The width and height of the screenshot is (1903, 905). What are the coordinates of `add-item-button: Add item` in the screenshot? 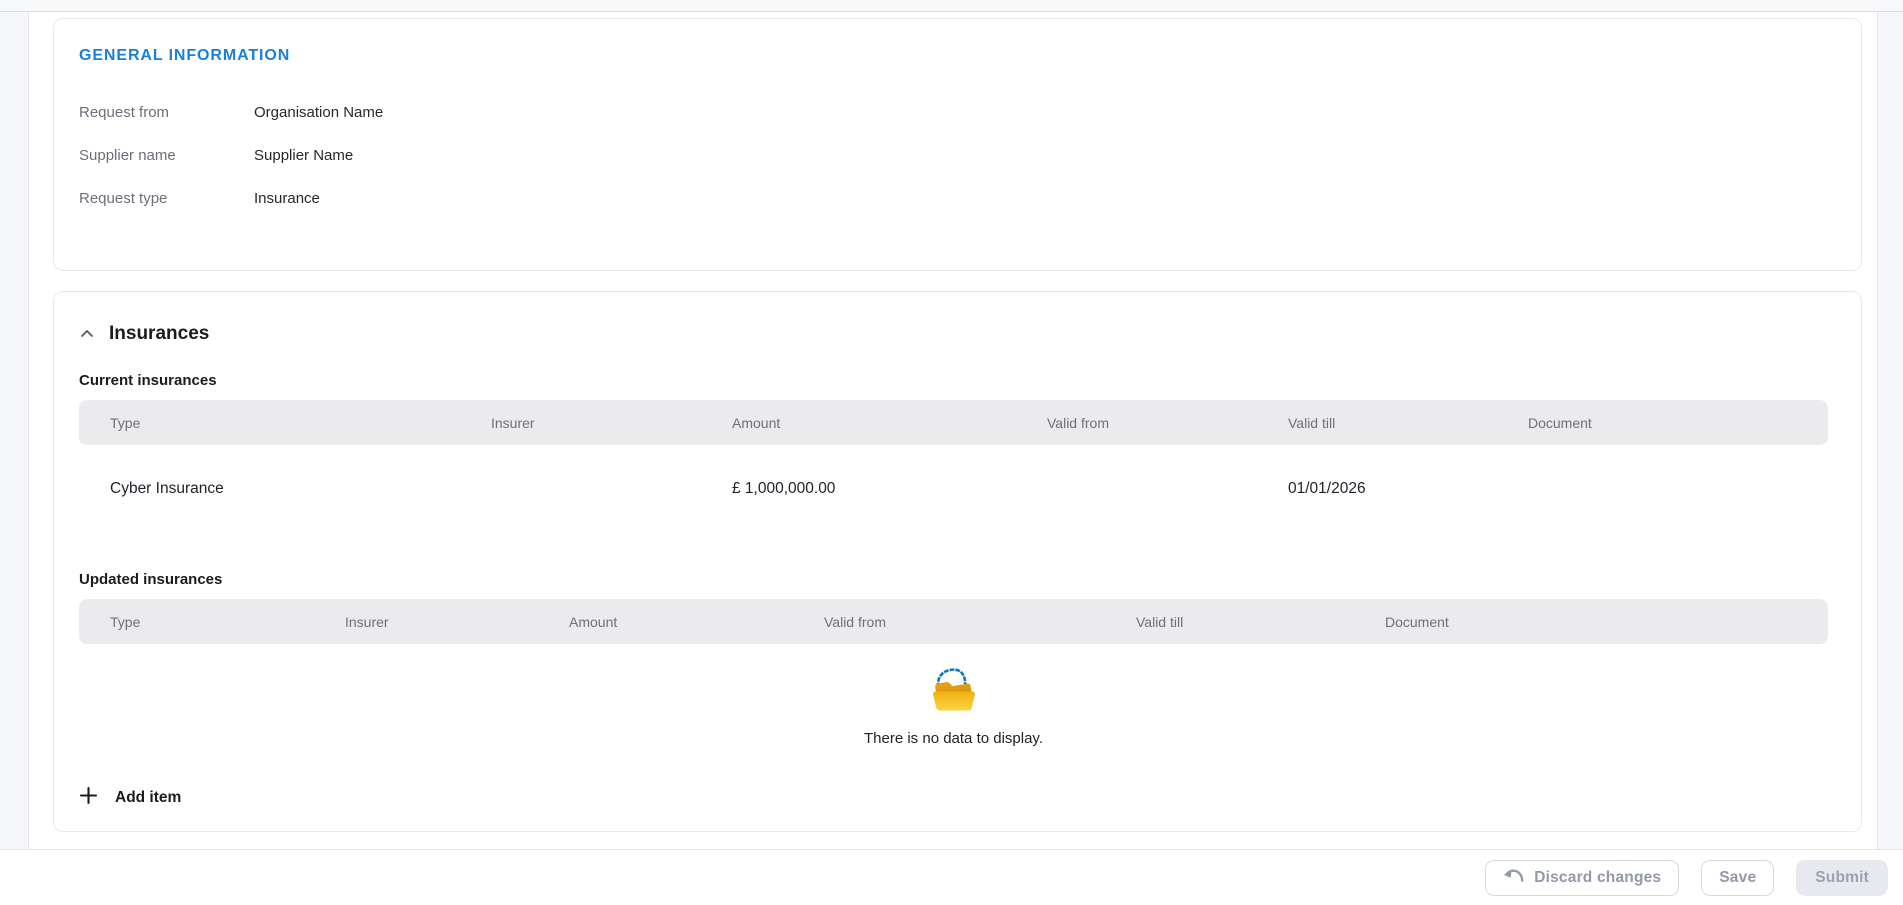 It's located at (130, 798).